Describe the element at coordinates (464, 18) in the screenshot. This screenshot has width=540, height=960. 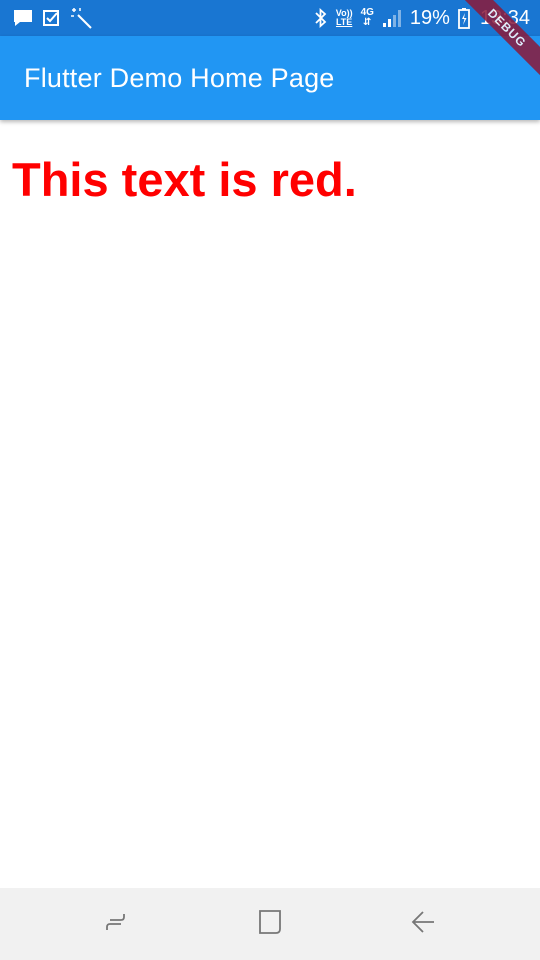
I see `battery-charging-icon` at that location.